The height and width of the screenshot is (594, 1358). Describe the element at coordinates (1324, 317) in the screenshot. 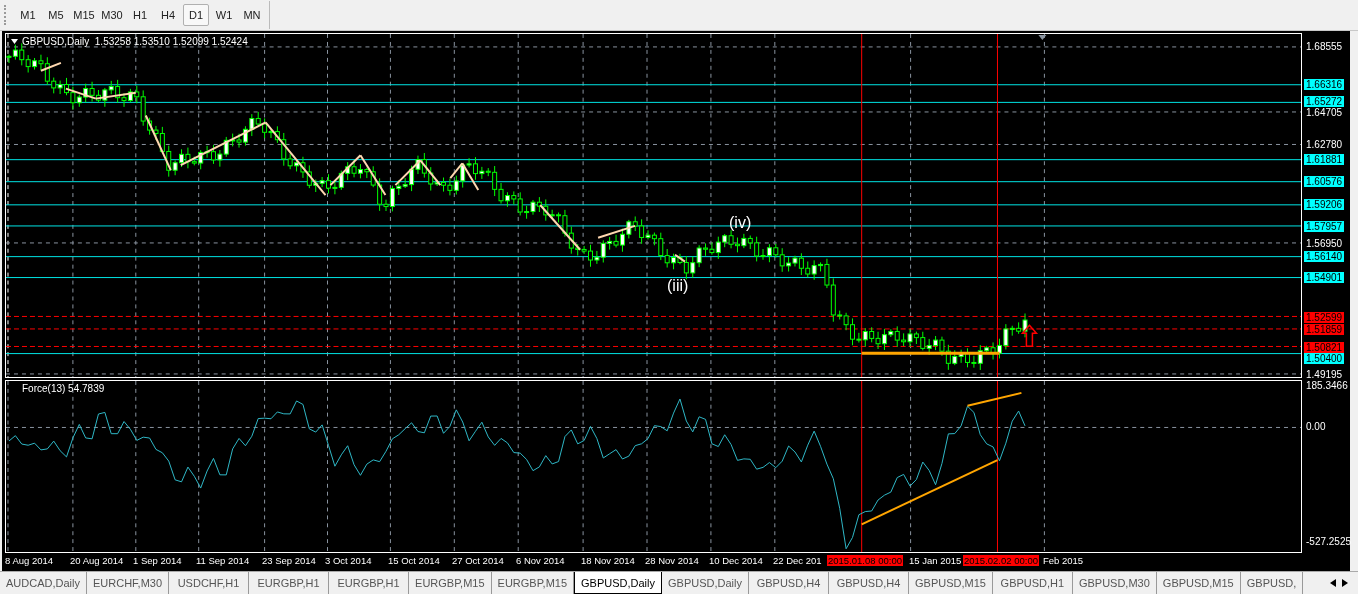

I see `price-label: 1.52599` at that location.